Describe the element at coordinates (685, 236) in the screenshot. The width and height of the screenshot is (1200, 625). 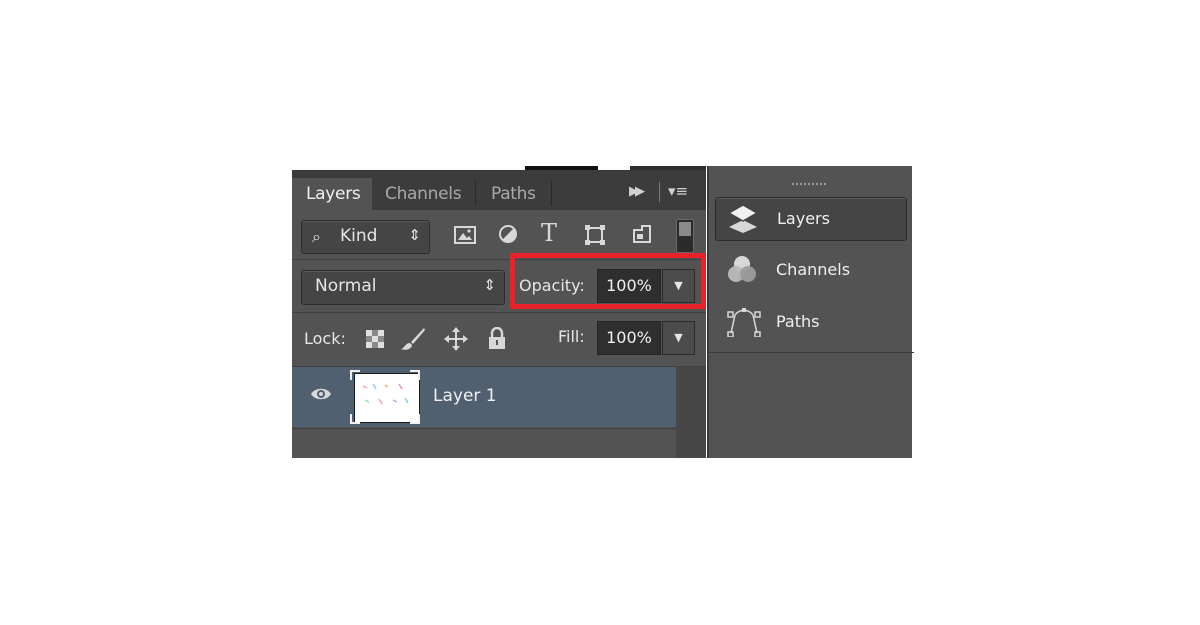
I see `filter-toggle-switch` at that location.